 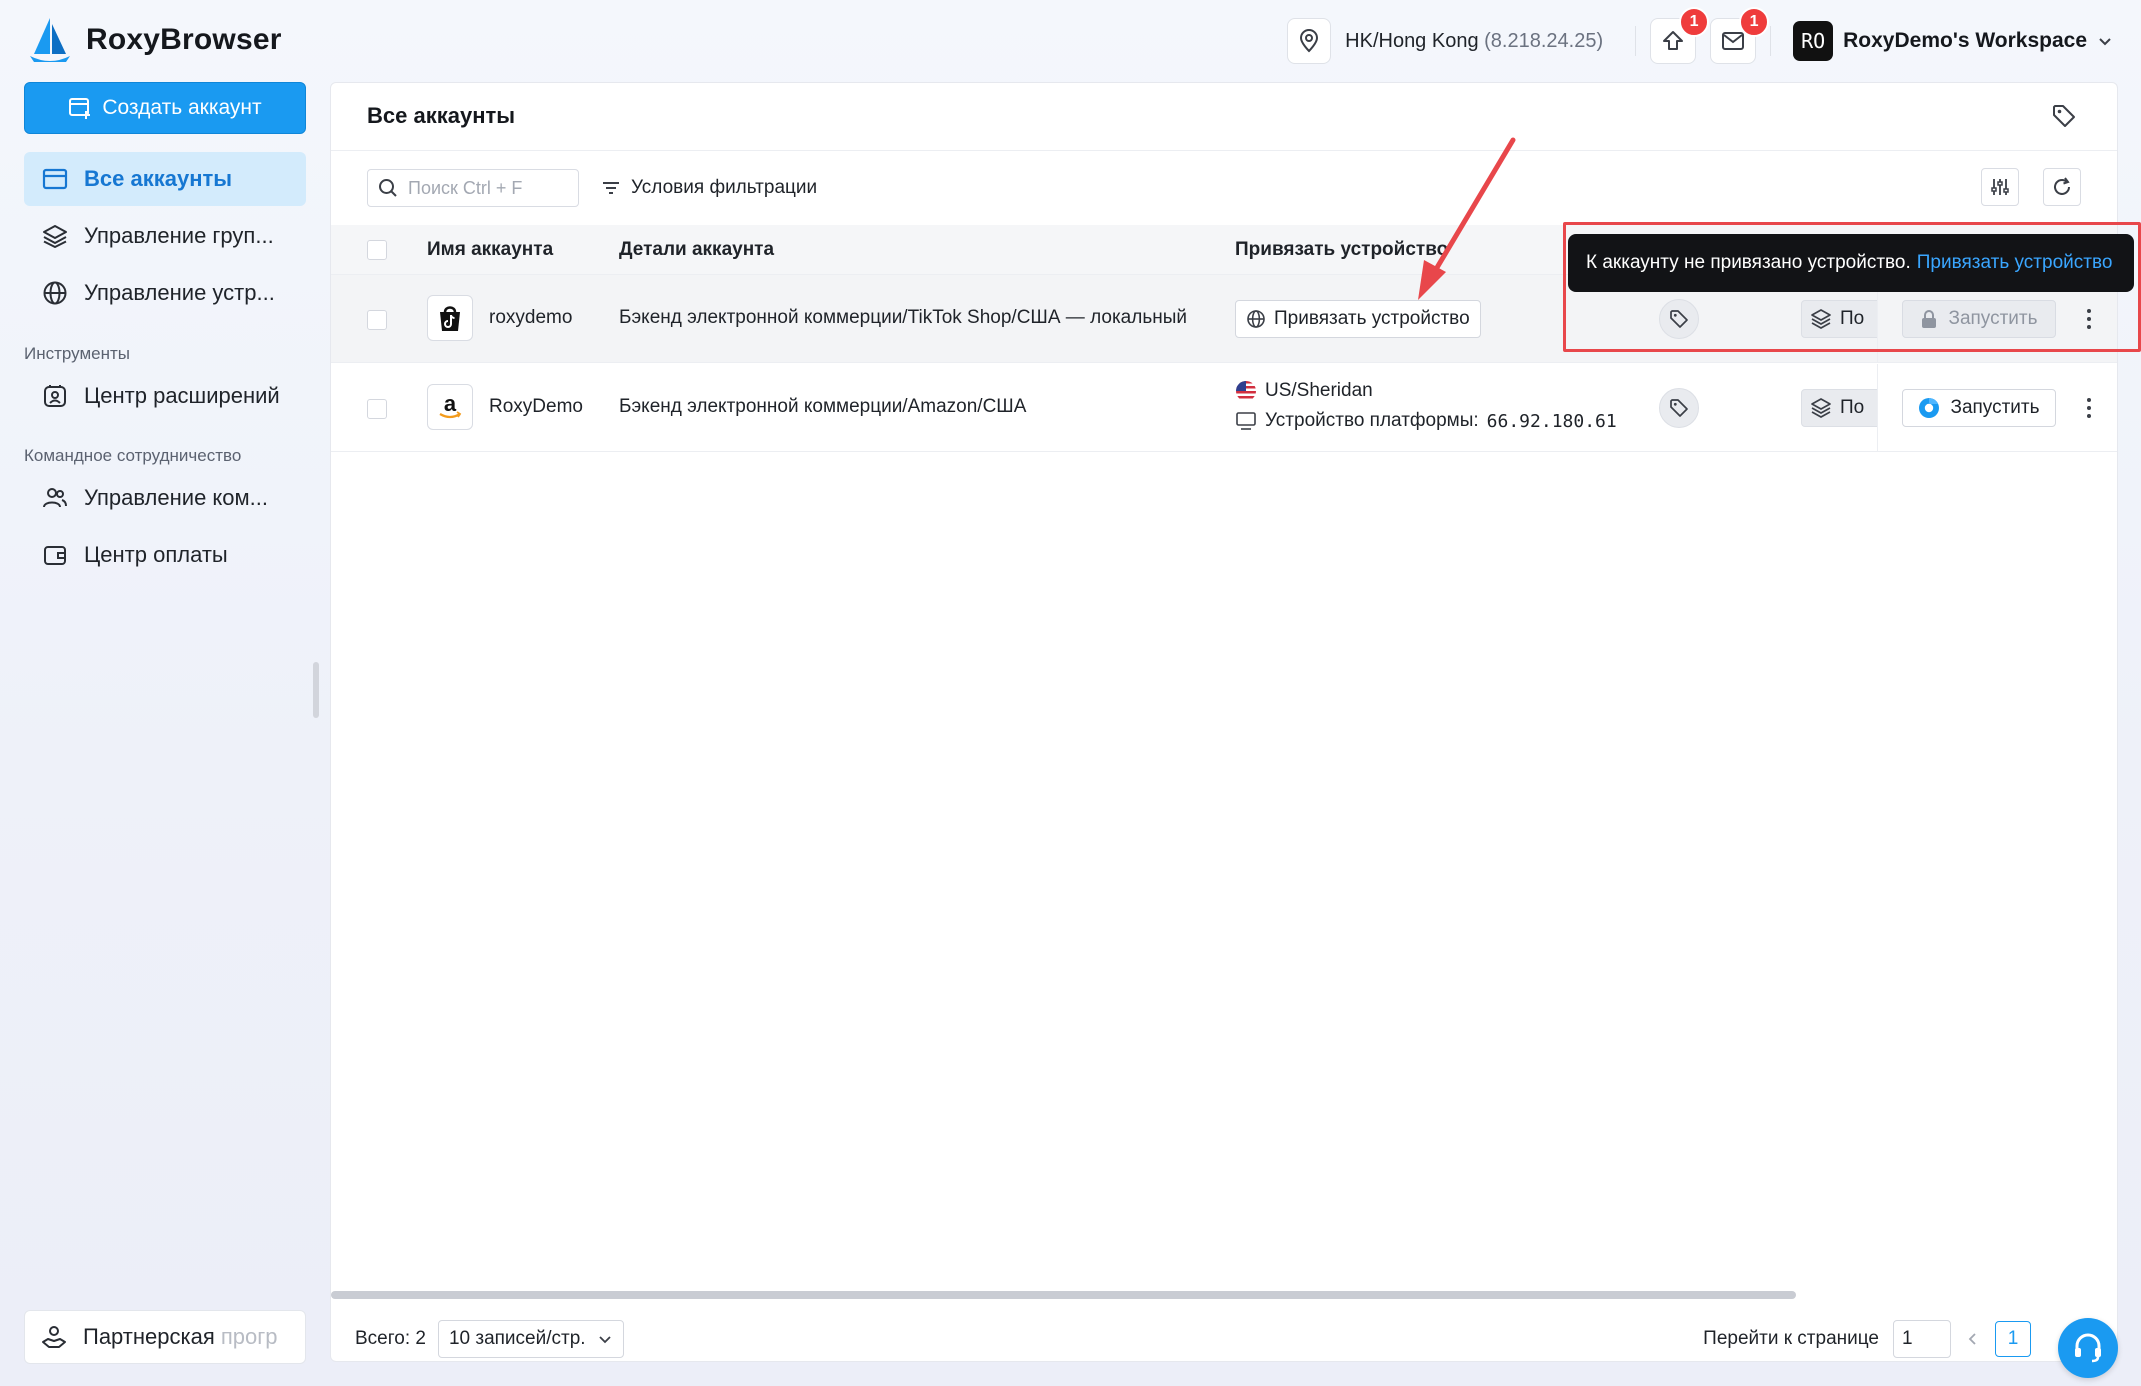 What do you see at coordinates (1929, 319) in the screenshot?
I see `lock-icon` at bounding box center [1929, 319].